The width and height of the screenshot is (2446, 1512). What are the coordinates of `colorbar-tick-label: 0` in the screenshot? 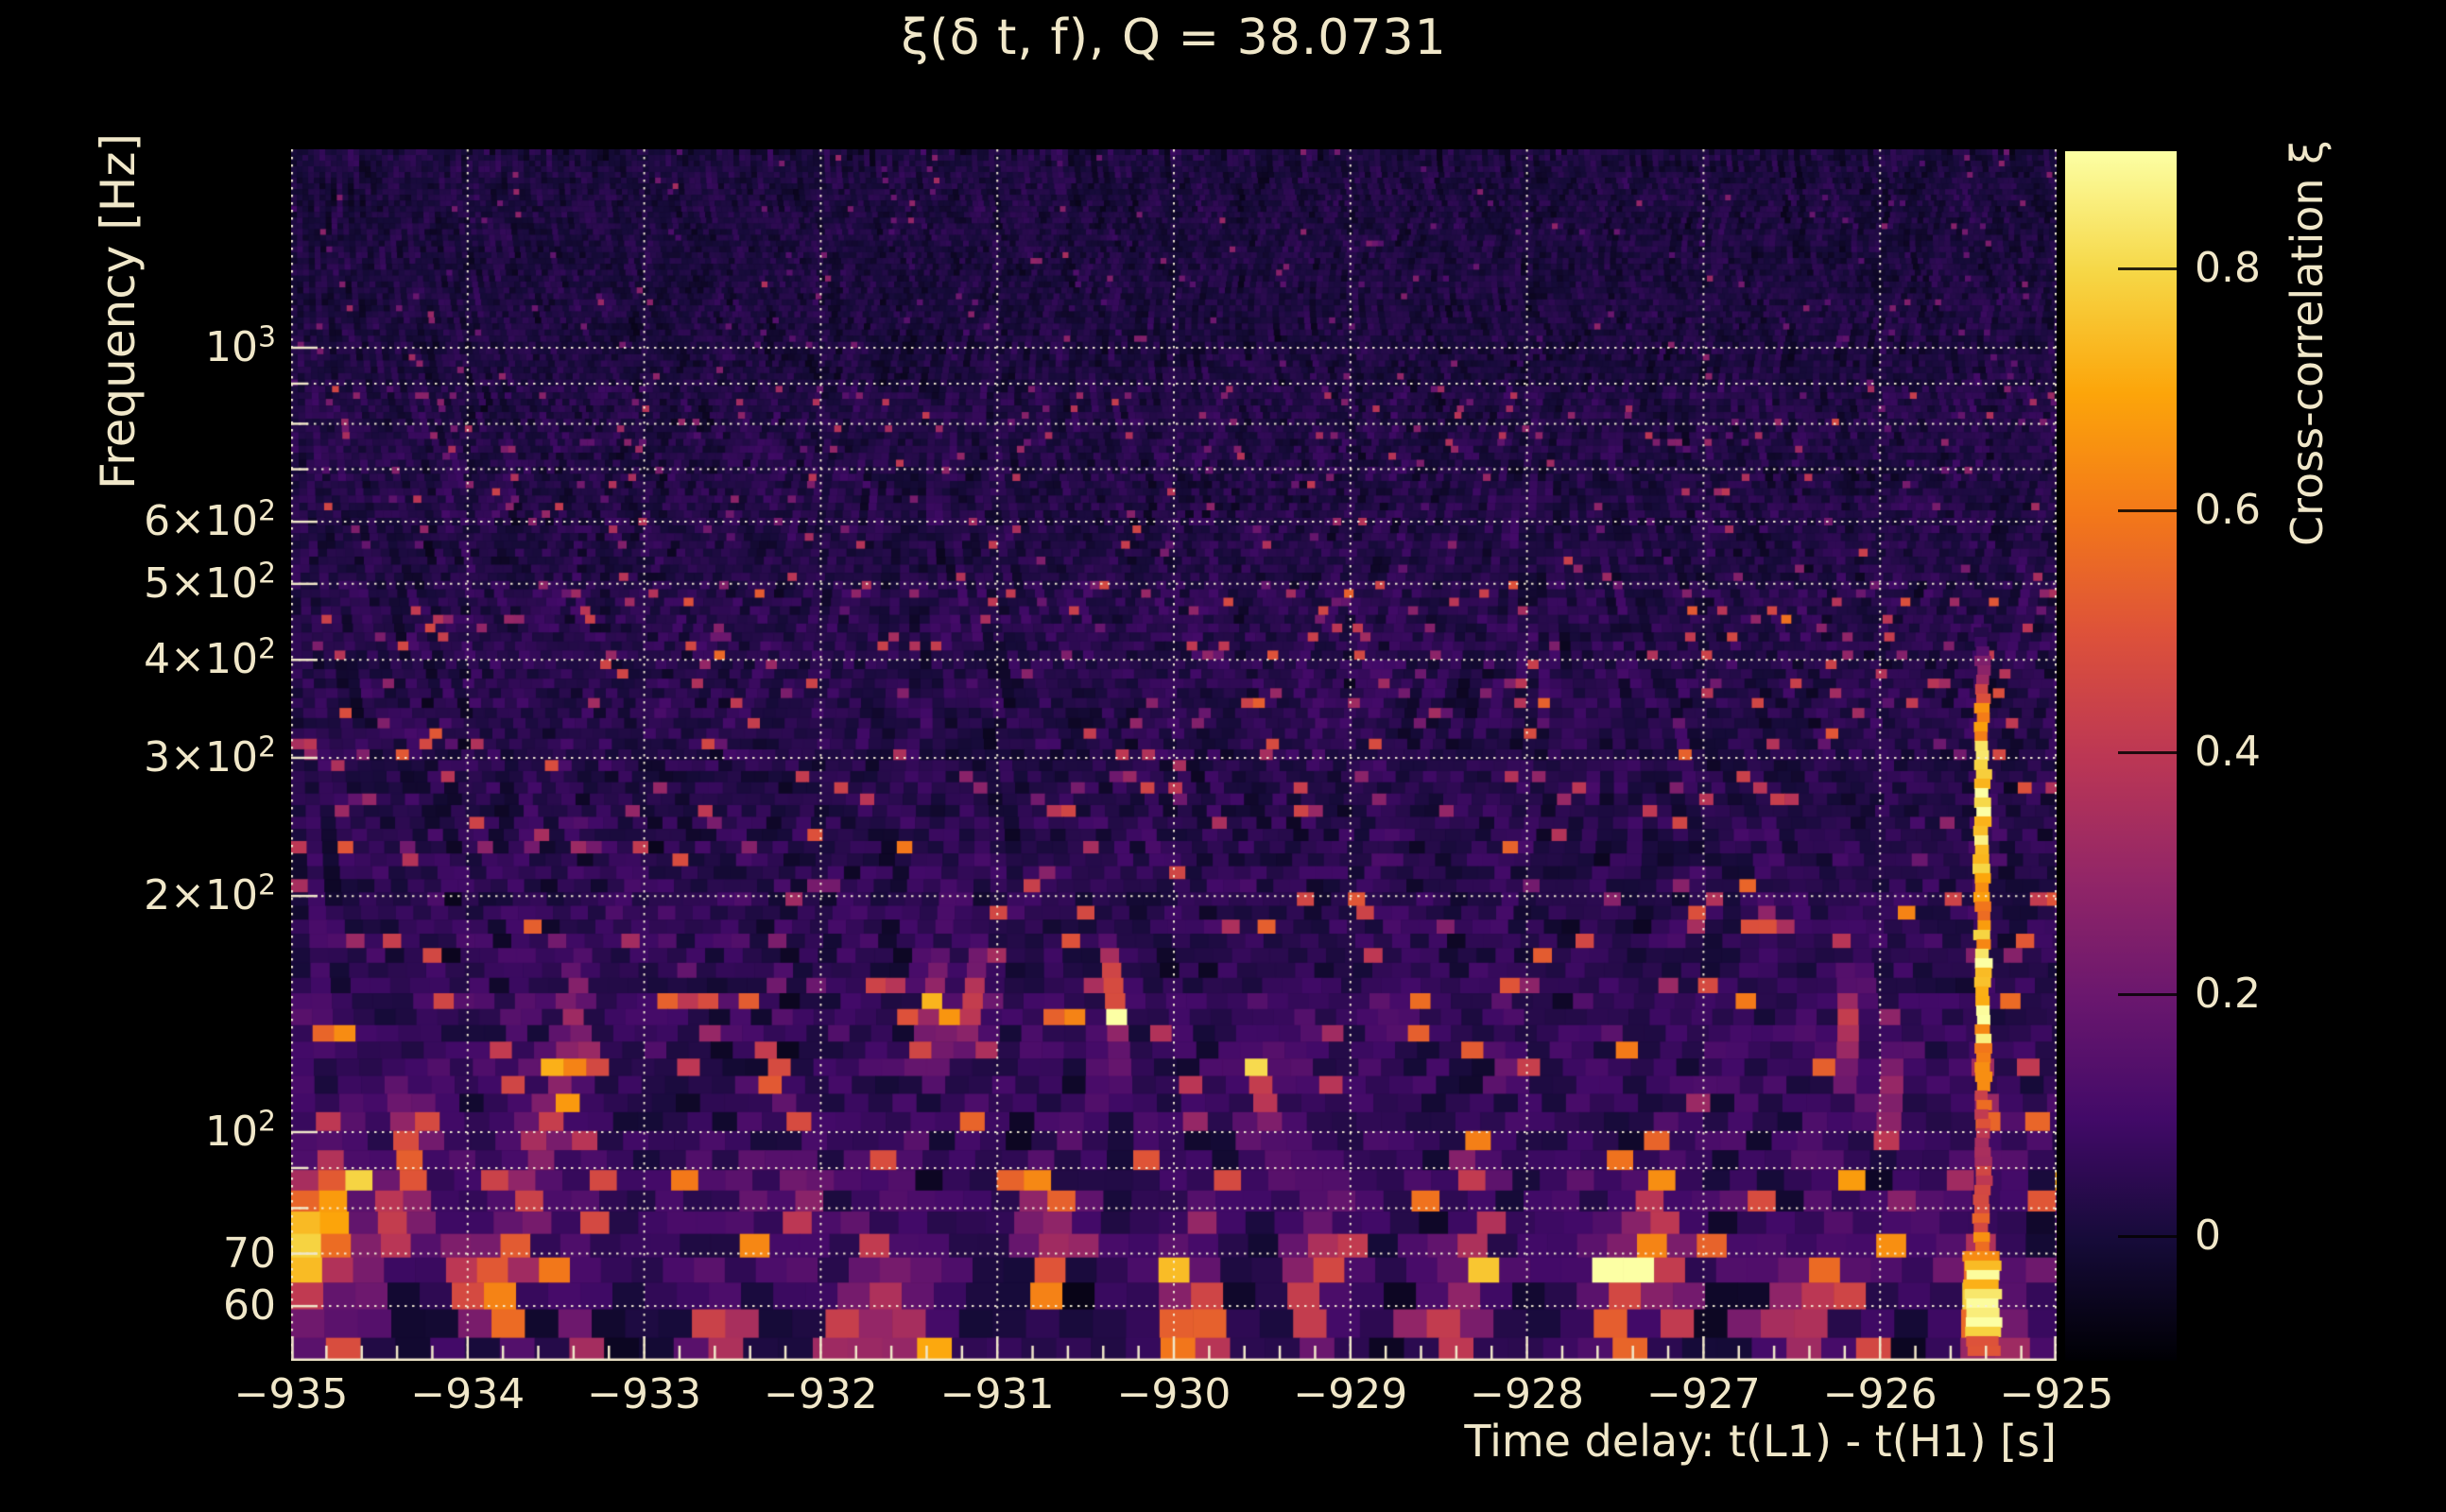 It's located at (2208, 1236).